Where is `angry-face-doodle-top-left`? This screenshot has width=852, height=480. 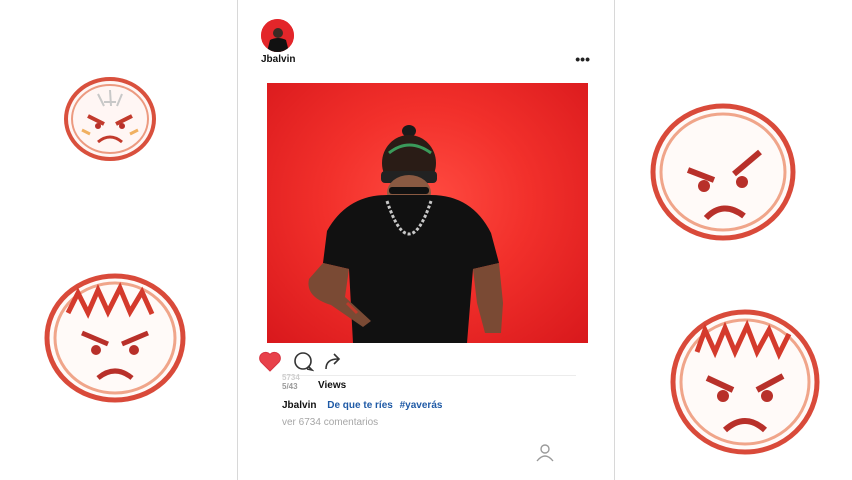
angry-face-doodle-top-left is located at coordinates (110, 119).